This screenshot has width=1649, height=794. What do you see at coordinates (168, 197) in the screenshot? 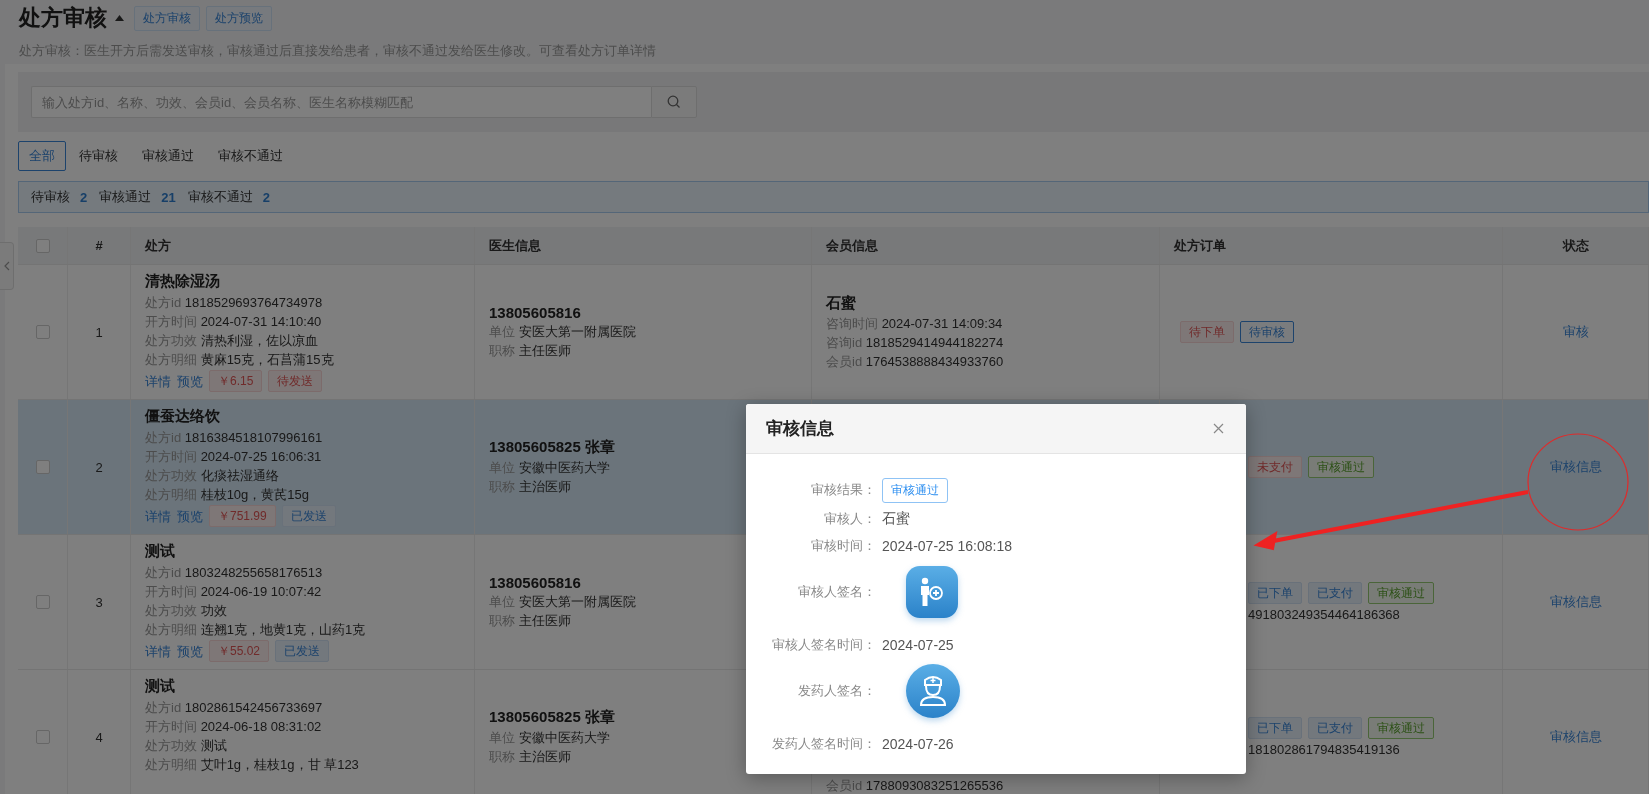
I see `summary-count: 21` at bounding box center [168, 197].